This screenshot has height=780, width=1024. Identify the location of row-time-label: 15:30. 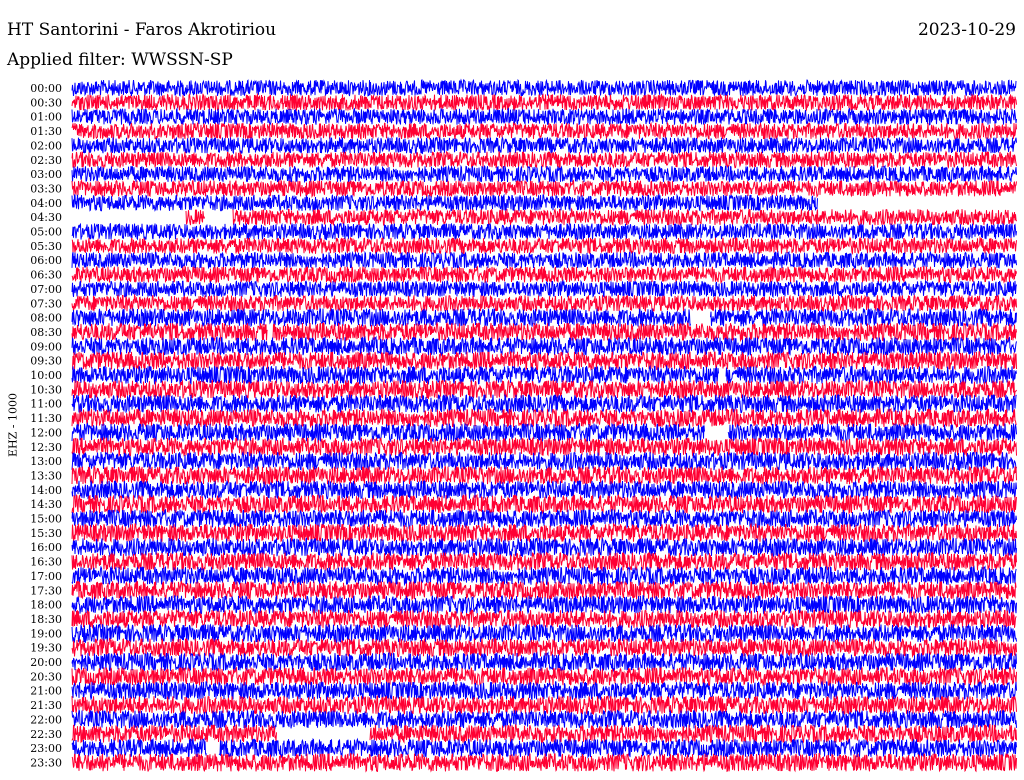
(46, 533).